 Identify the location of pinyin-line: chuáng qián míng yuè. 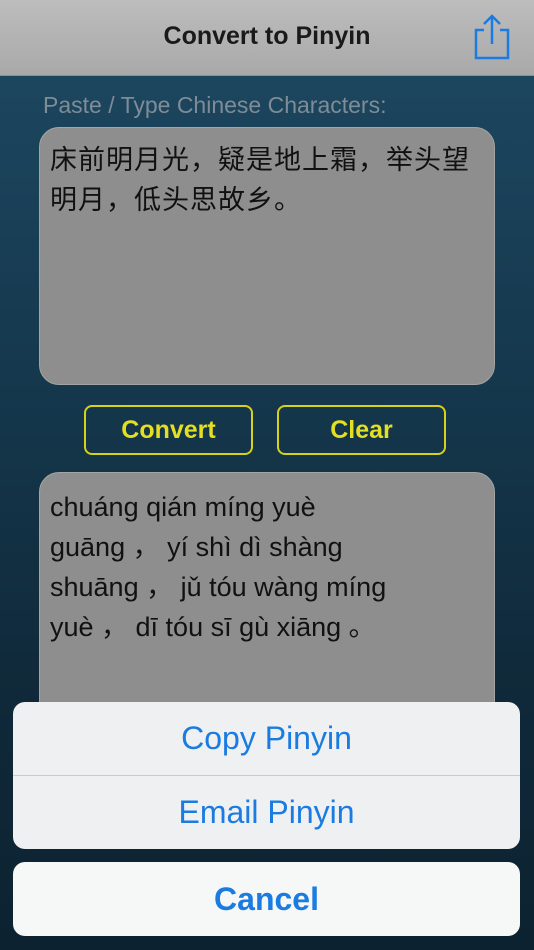
(183, 507).